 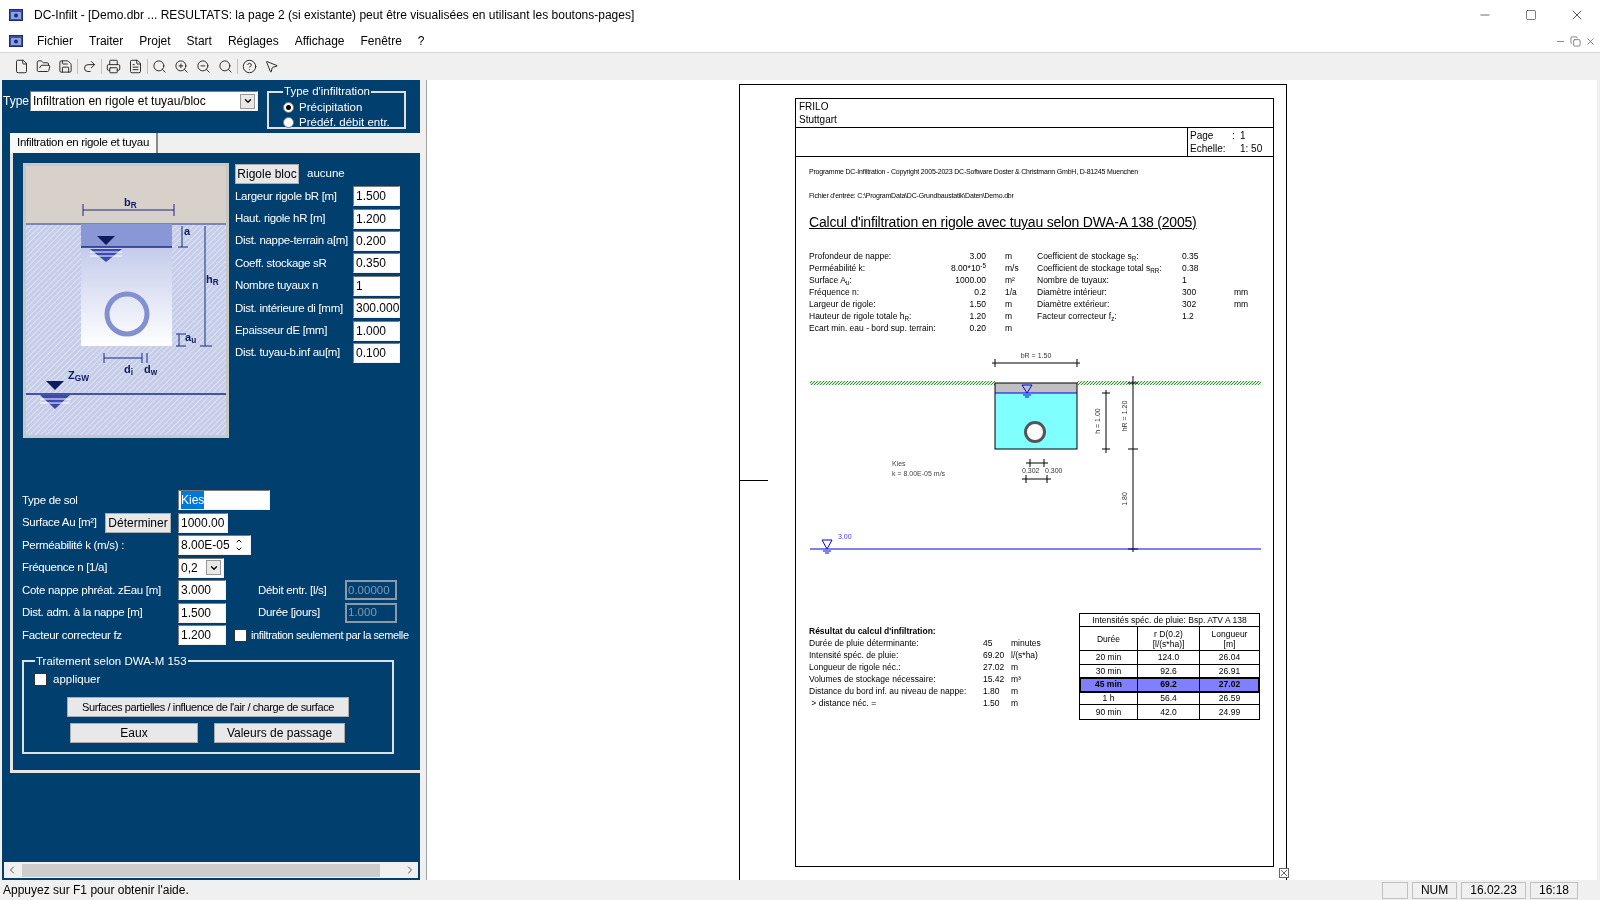 What do you see at coordinates (381, 41) in the screenshot?
I see `menu-item: Fenêtre` at bounding box center [381, 41].